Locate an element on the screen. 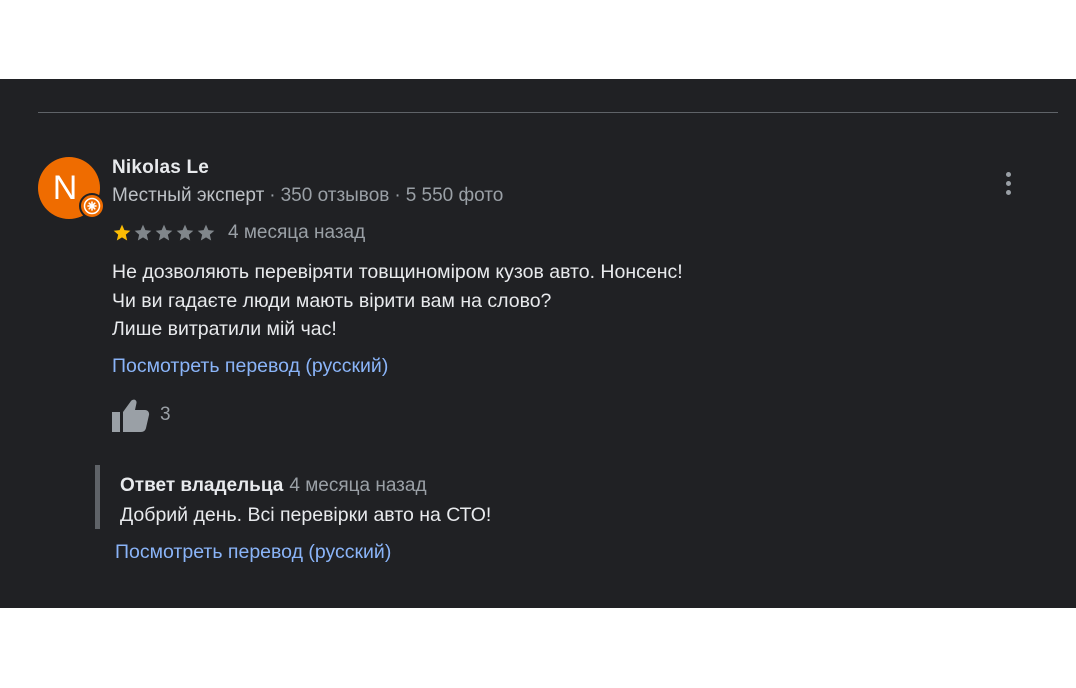 The image size is (1076, 688). divider is located at coordinates (548, 112).